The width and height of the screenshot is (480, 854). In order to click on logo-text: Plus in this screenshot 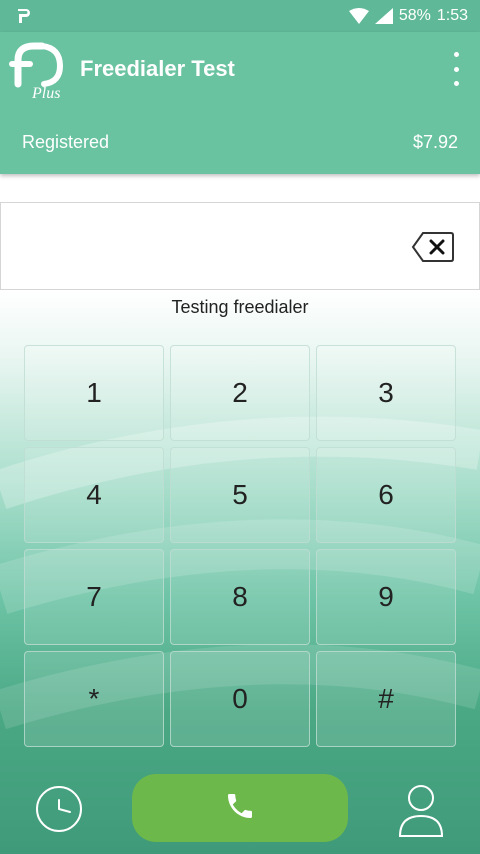, I will do `click(45, 93)`.